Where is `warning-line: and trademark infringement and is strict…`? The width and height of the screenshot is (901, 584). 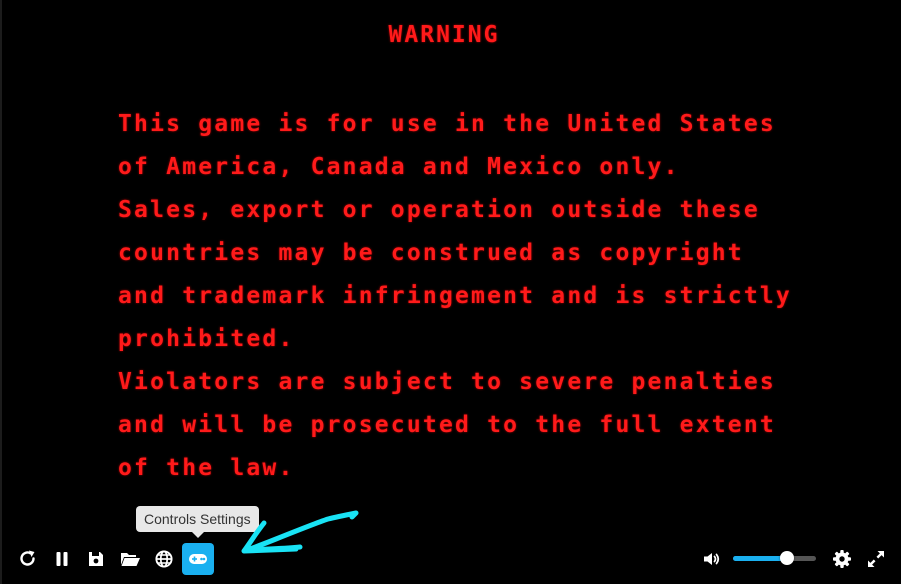
warning-line: and trademark infringement and is strict… is located at coordinates (455, 296).